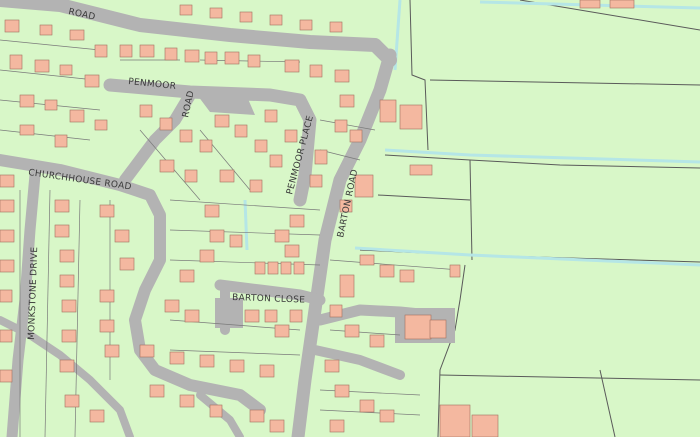 The width and height of the screenshot is (700, 437). What do you see at coordinates (225, 103) in the screenshot?
I see `penmoor-junction` at bounding box center [225, 103].